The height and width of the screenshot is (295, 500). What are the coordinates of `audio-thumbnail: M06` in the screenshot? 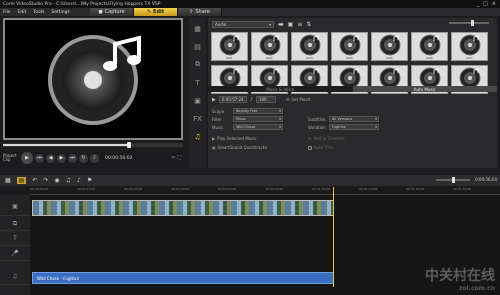 It's located at (429, 46).